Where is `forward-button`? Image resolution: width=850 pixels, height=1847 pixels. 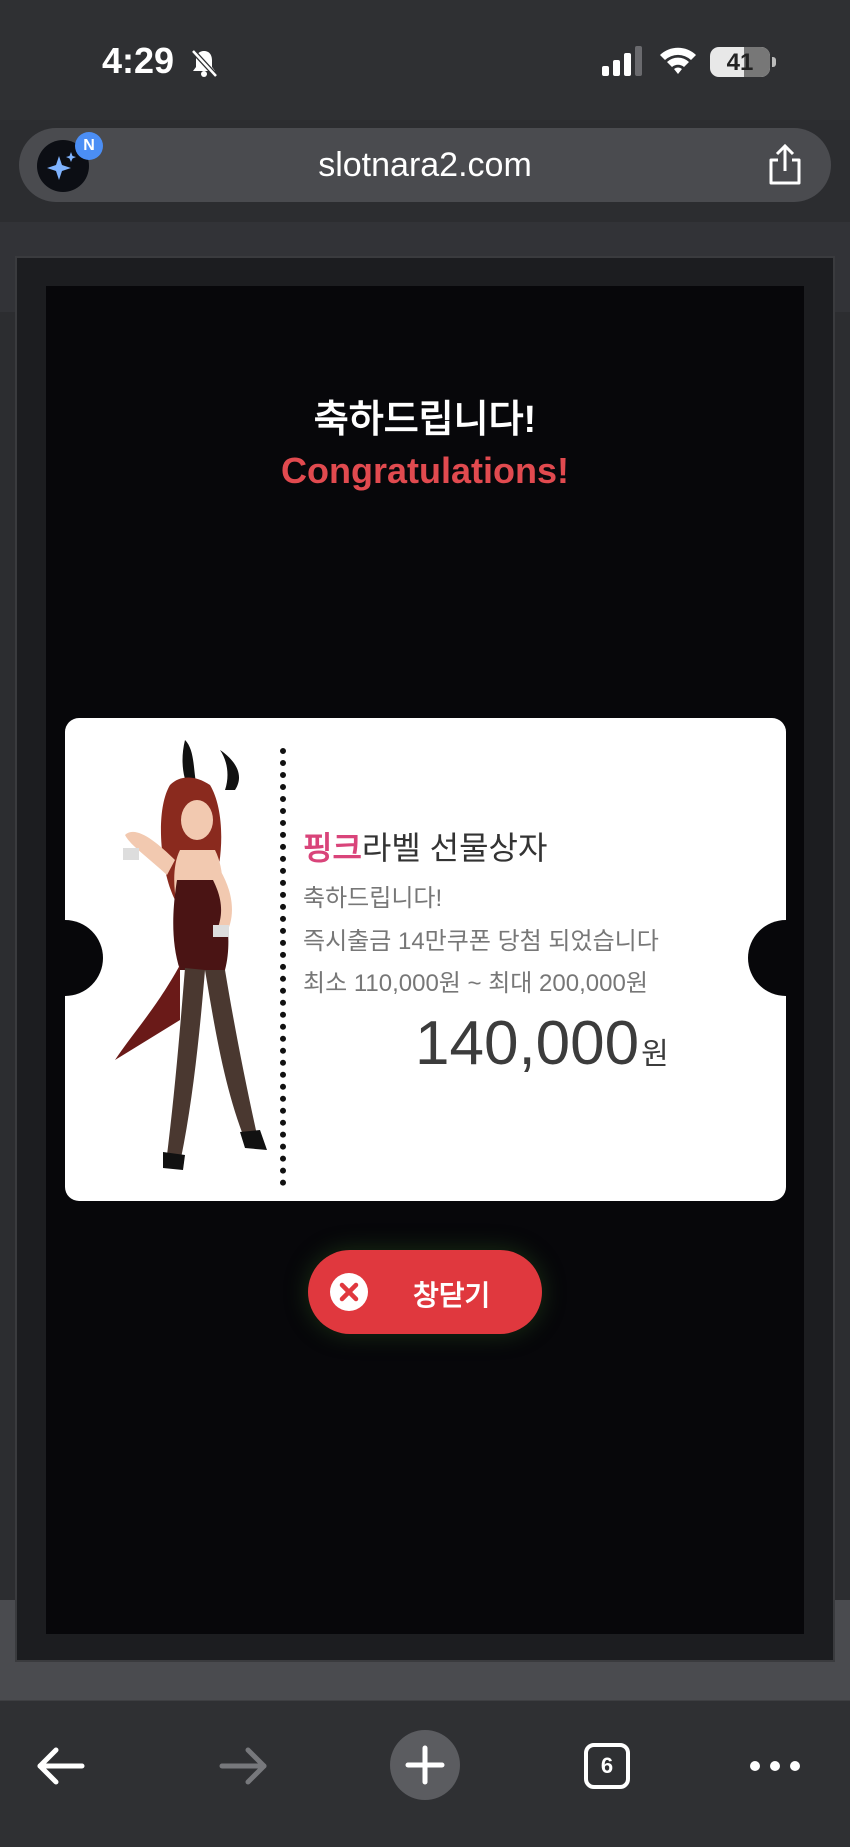
forward-button is located at coordinates (243, 1766).